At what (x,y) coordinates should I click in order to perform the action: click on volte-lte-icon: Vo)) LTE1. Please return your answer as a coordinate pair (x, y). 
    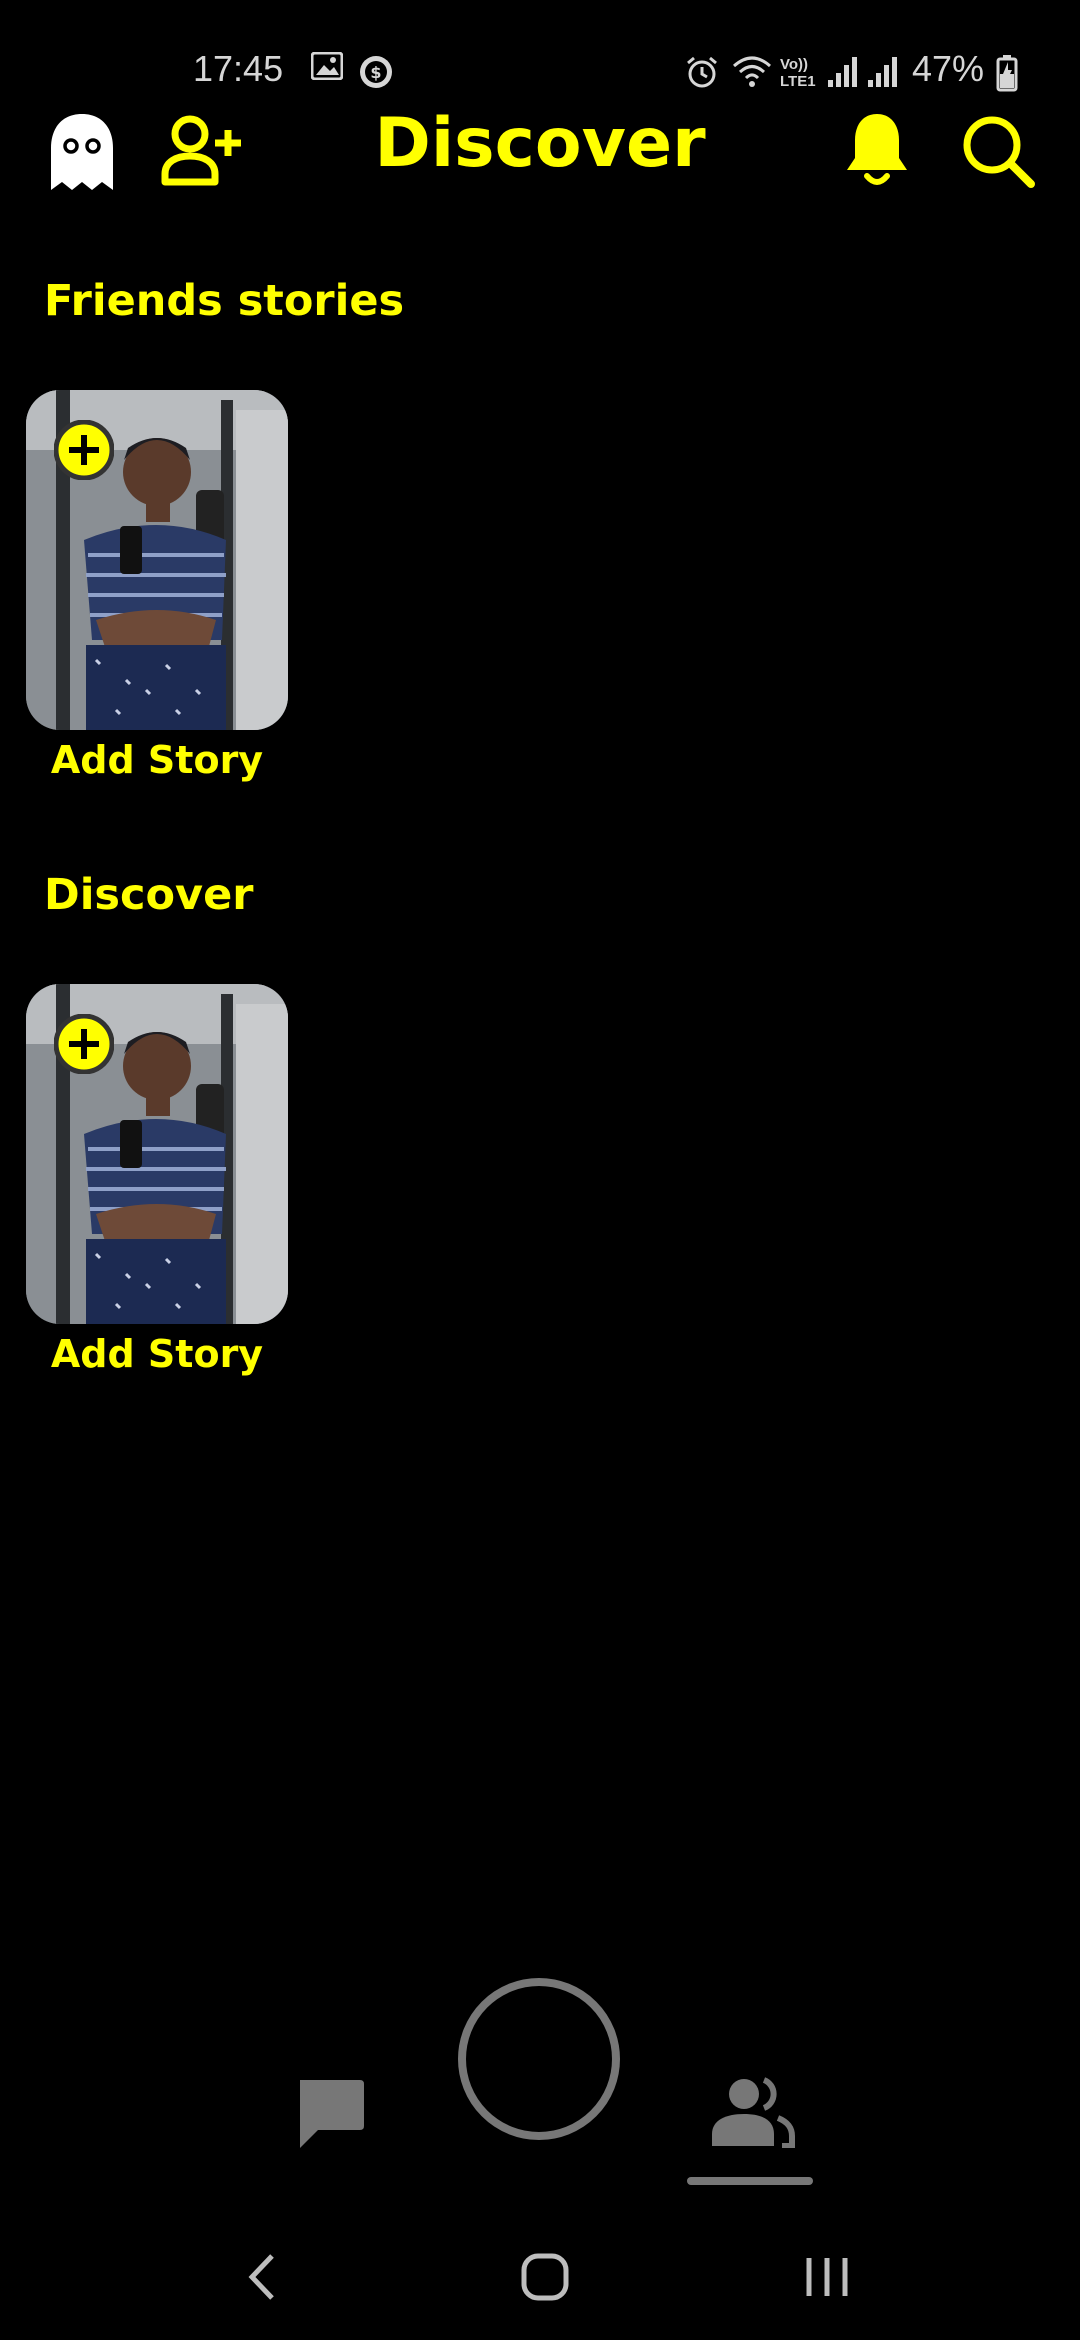
    Looking at the image, I should click on (801, 73).